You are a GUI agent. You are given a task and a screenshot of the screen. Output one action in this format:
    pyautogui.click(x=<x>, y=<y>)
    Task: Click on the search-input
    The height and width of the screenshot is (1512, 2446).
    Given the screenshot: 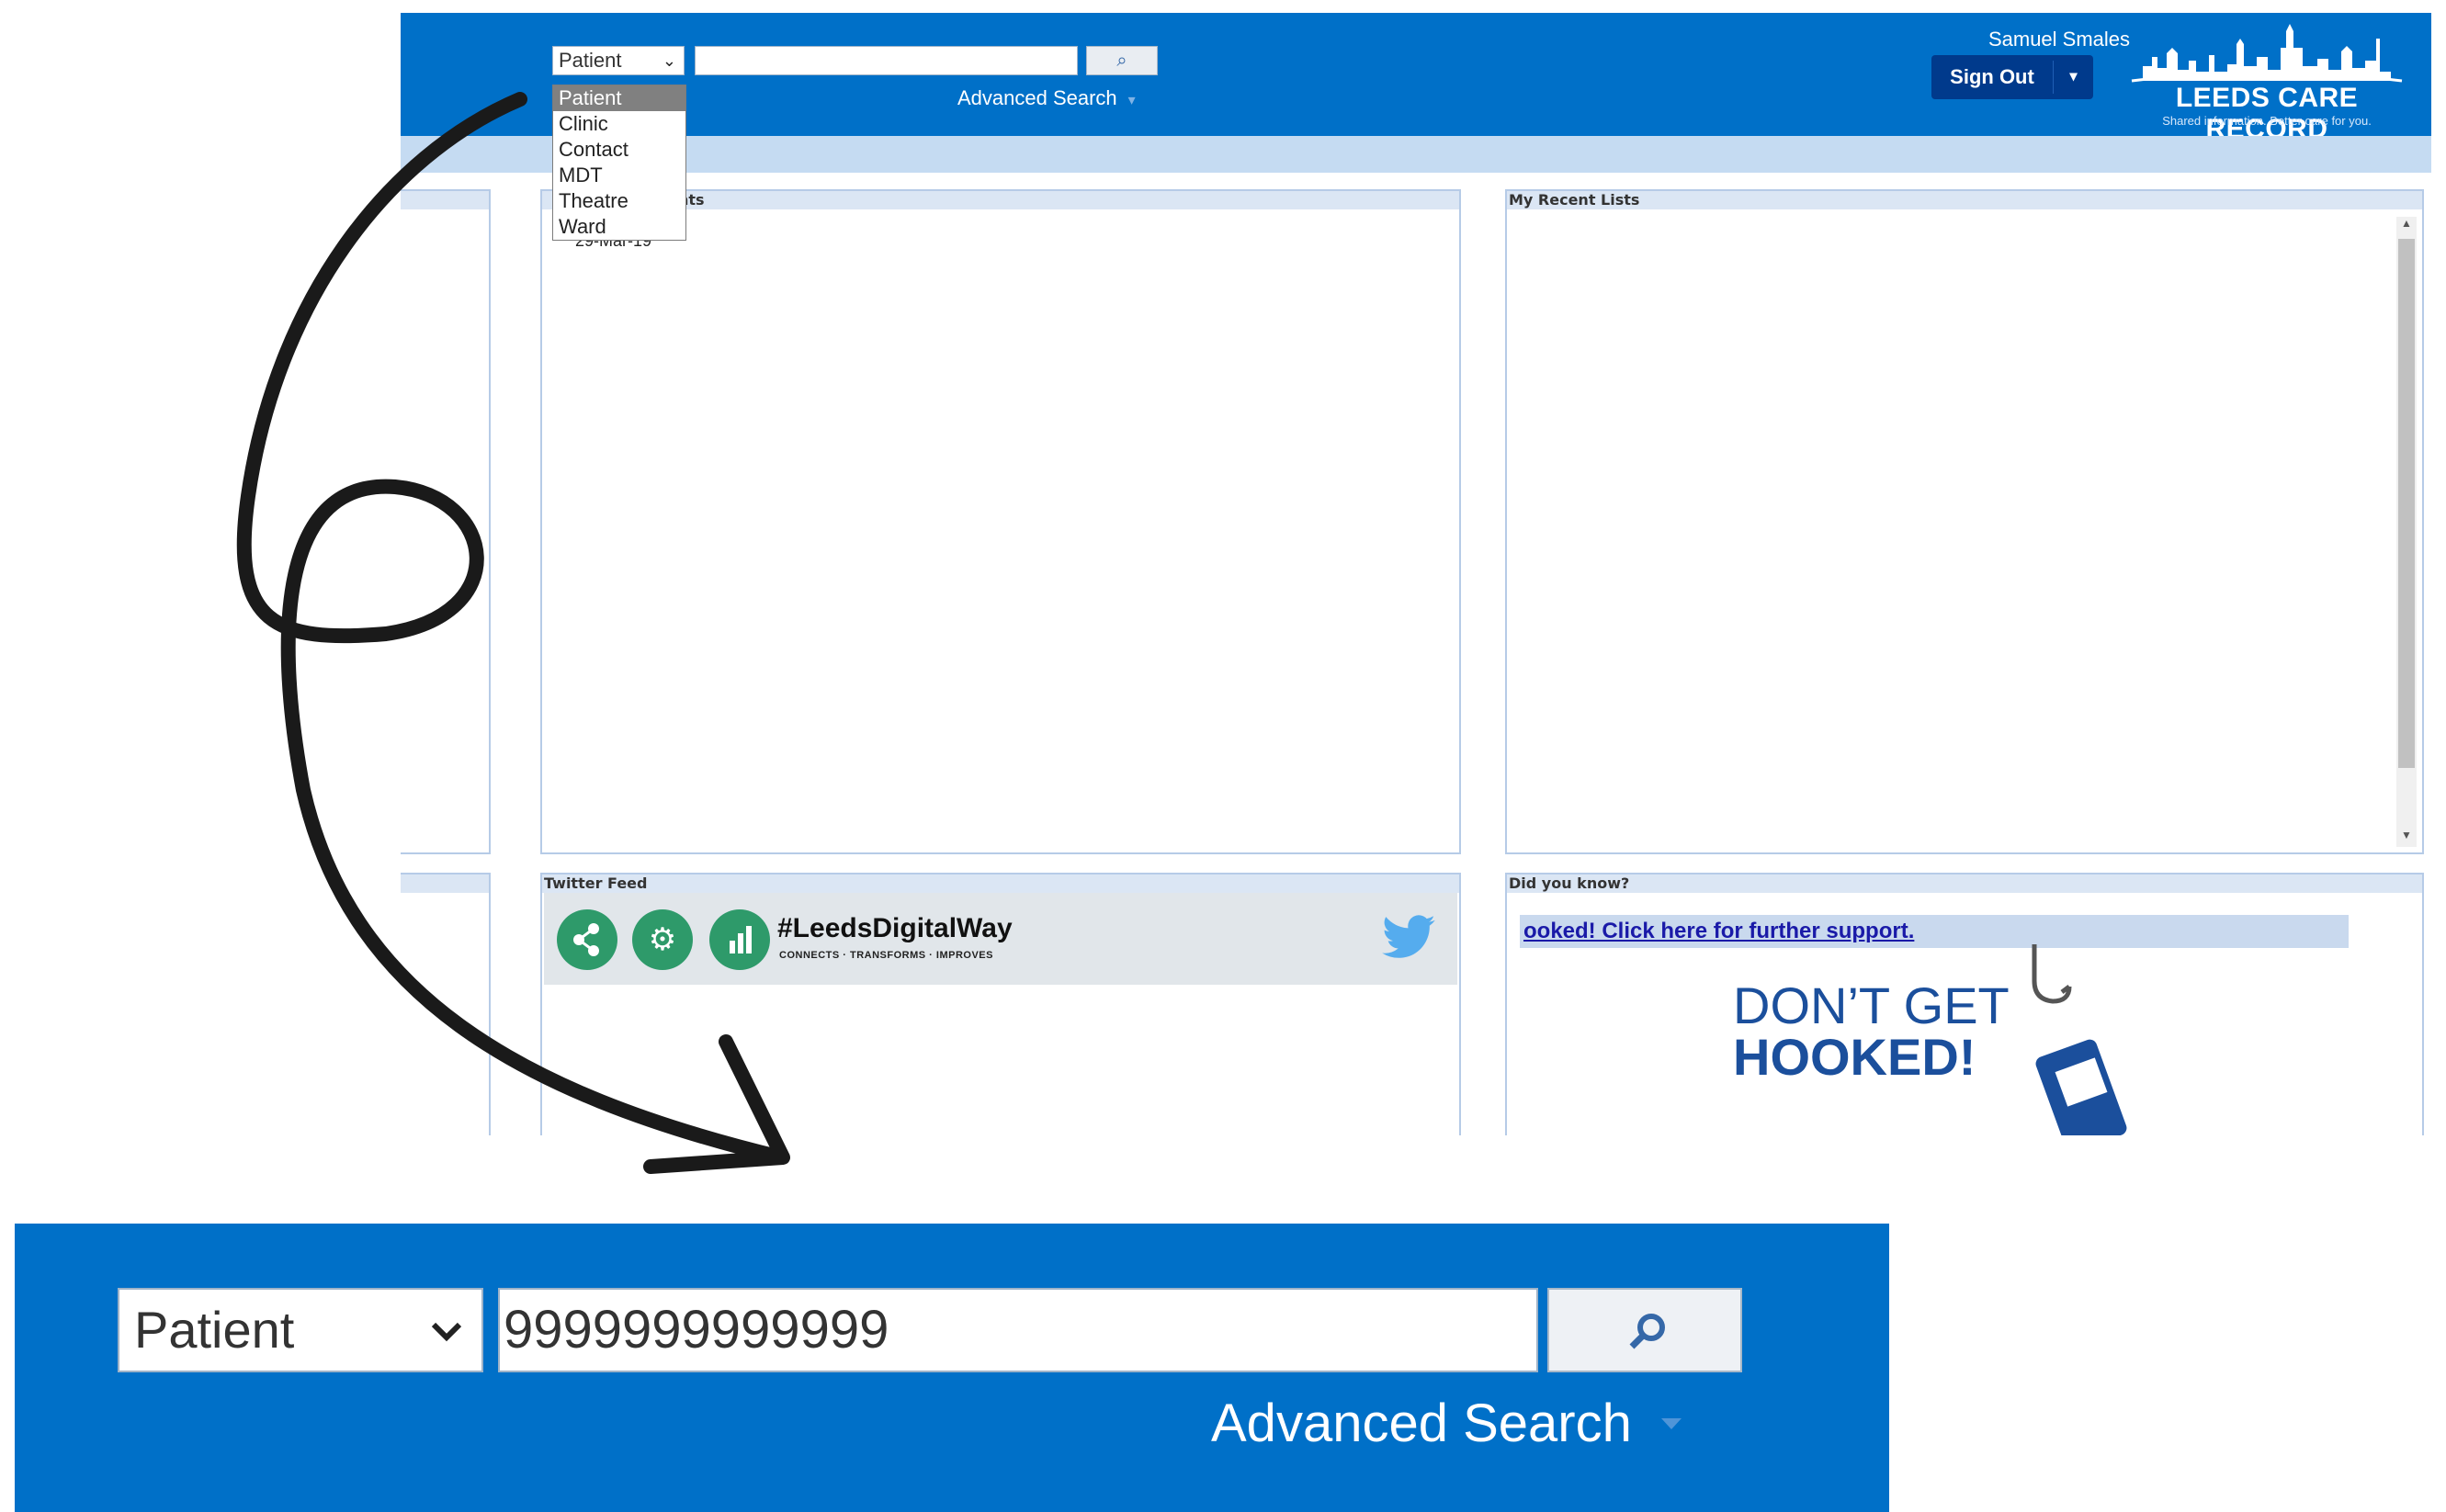 What is the action you would take?
    pyautogui.click(x=886, y=60)
    